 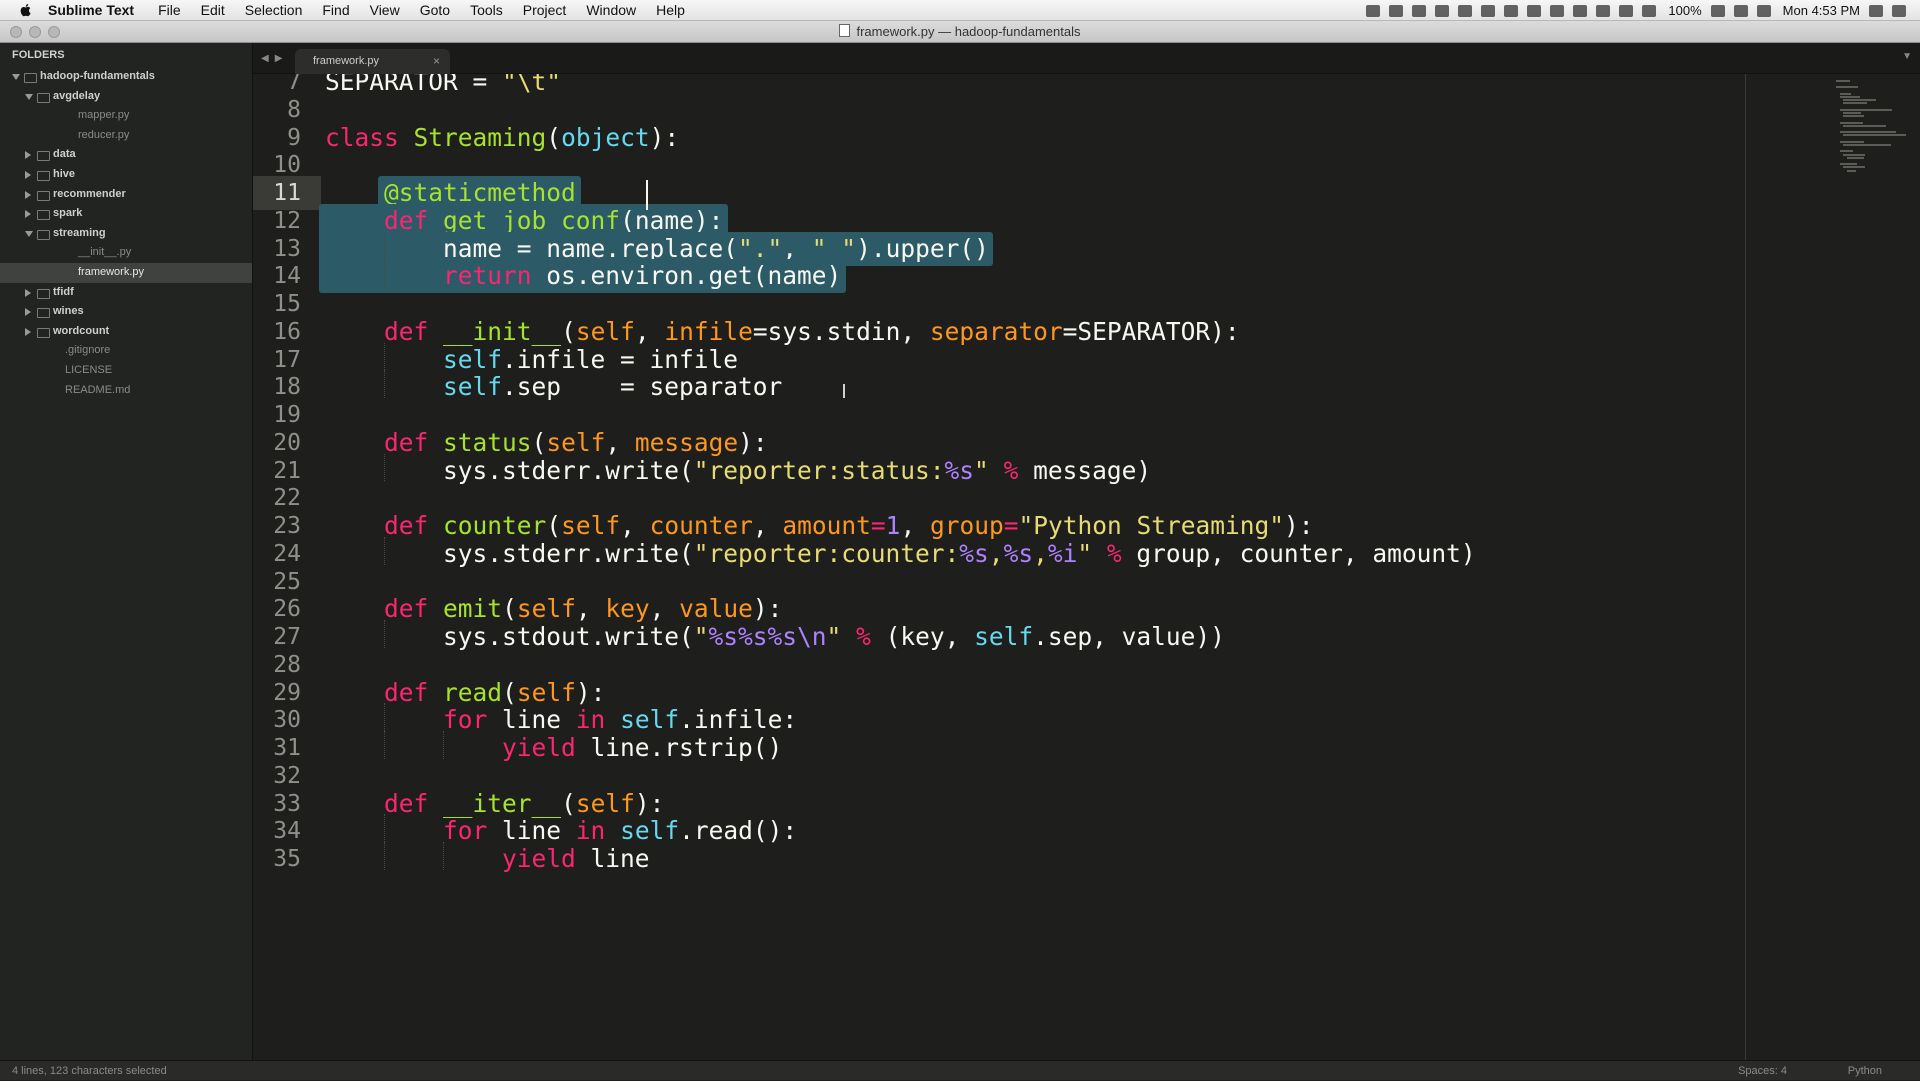 What do you see at coordinates (611, 10) in the screenshot?
I see `menu-window: Window` at bounding box center [611, 10].